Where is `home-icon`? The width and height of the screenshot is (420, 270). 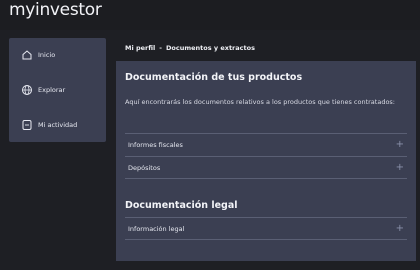 home-icon is located at coordinates (27, 55).